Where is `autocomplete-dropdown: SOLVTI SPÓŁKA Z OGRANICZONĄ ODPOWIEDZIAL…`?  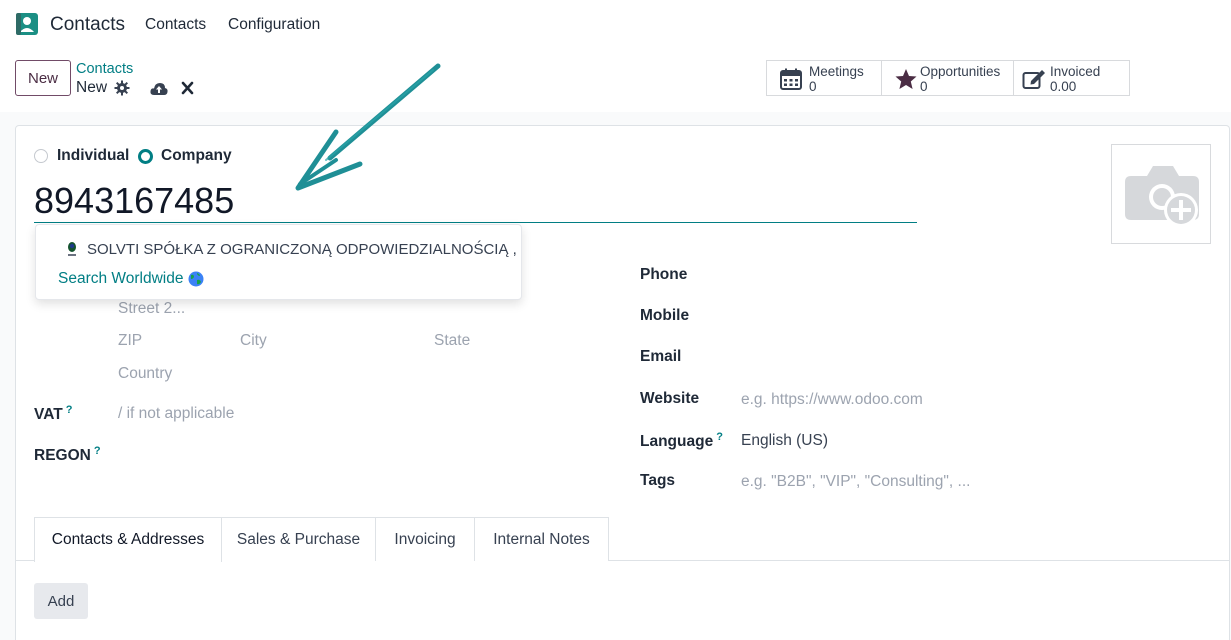 autocomplete-dropdown: SOLVTI SPÓŁKA Z OGRANICZONĄ ODPOWIEDZIAL… is located at coordinates (278, 262).